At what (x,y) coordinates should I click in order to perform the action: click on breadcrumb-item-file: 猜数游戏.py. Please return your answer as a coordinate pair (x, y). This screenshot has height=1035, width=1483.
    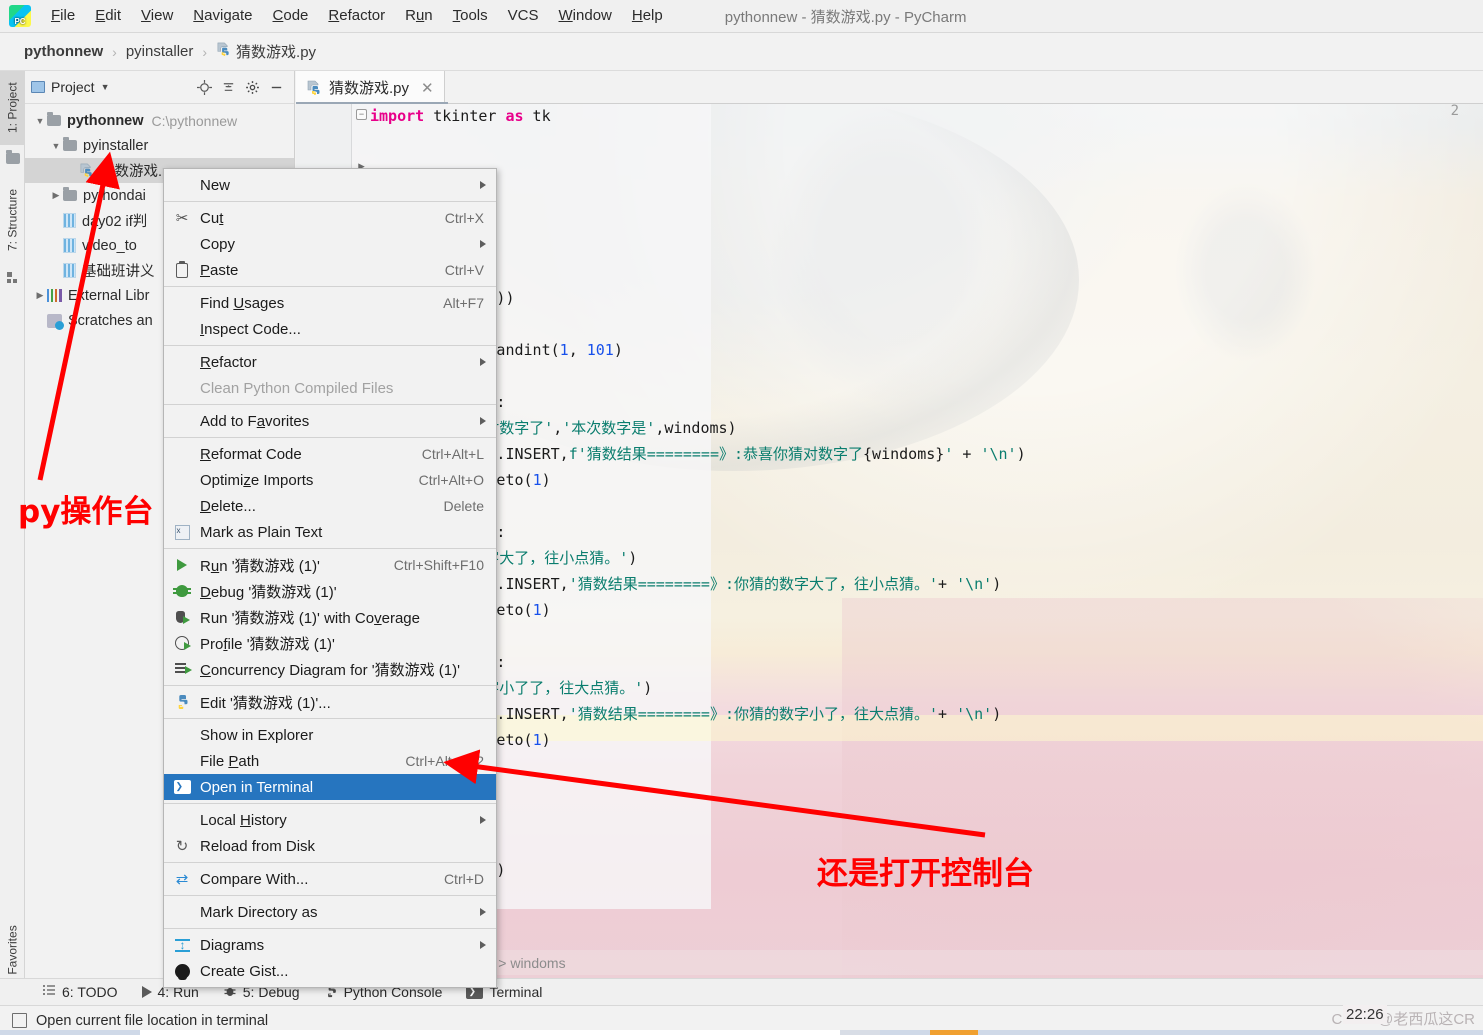
    Looking at the image, I should click on (276, 51).